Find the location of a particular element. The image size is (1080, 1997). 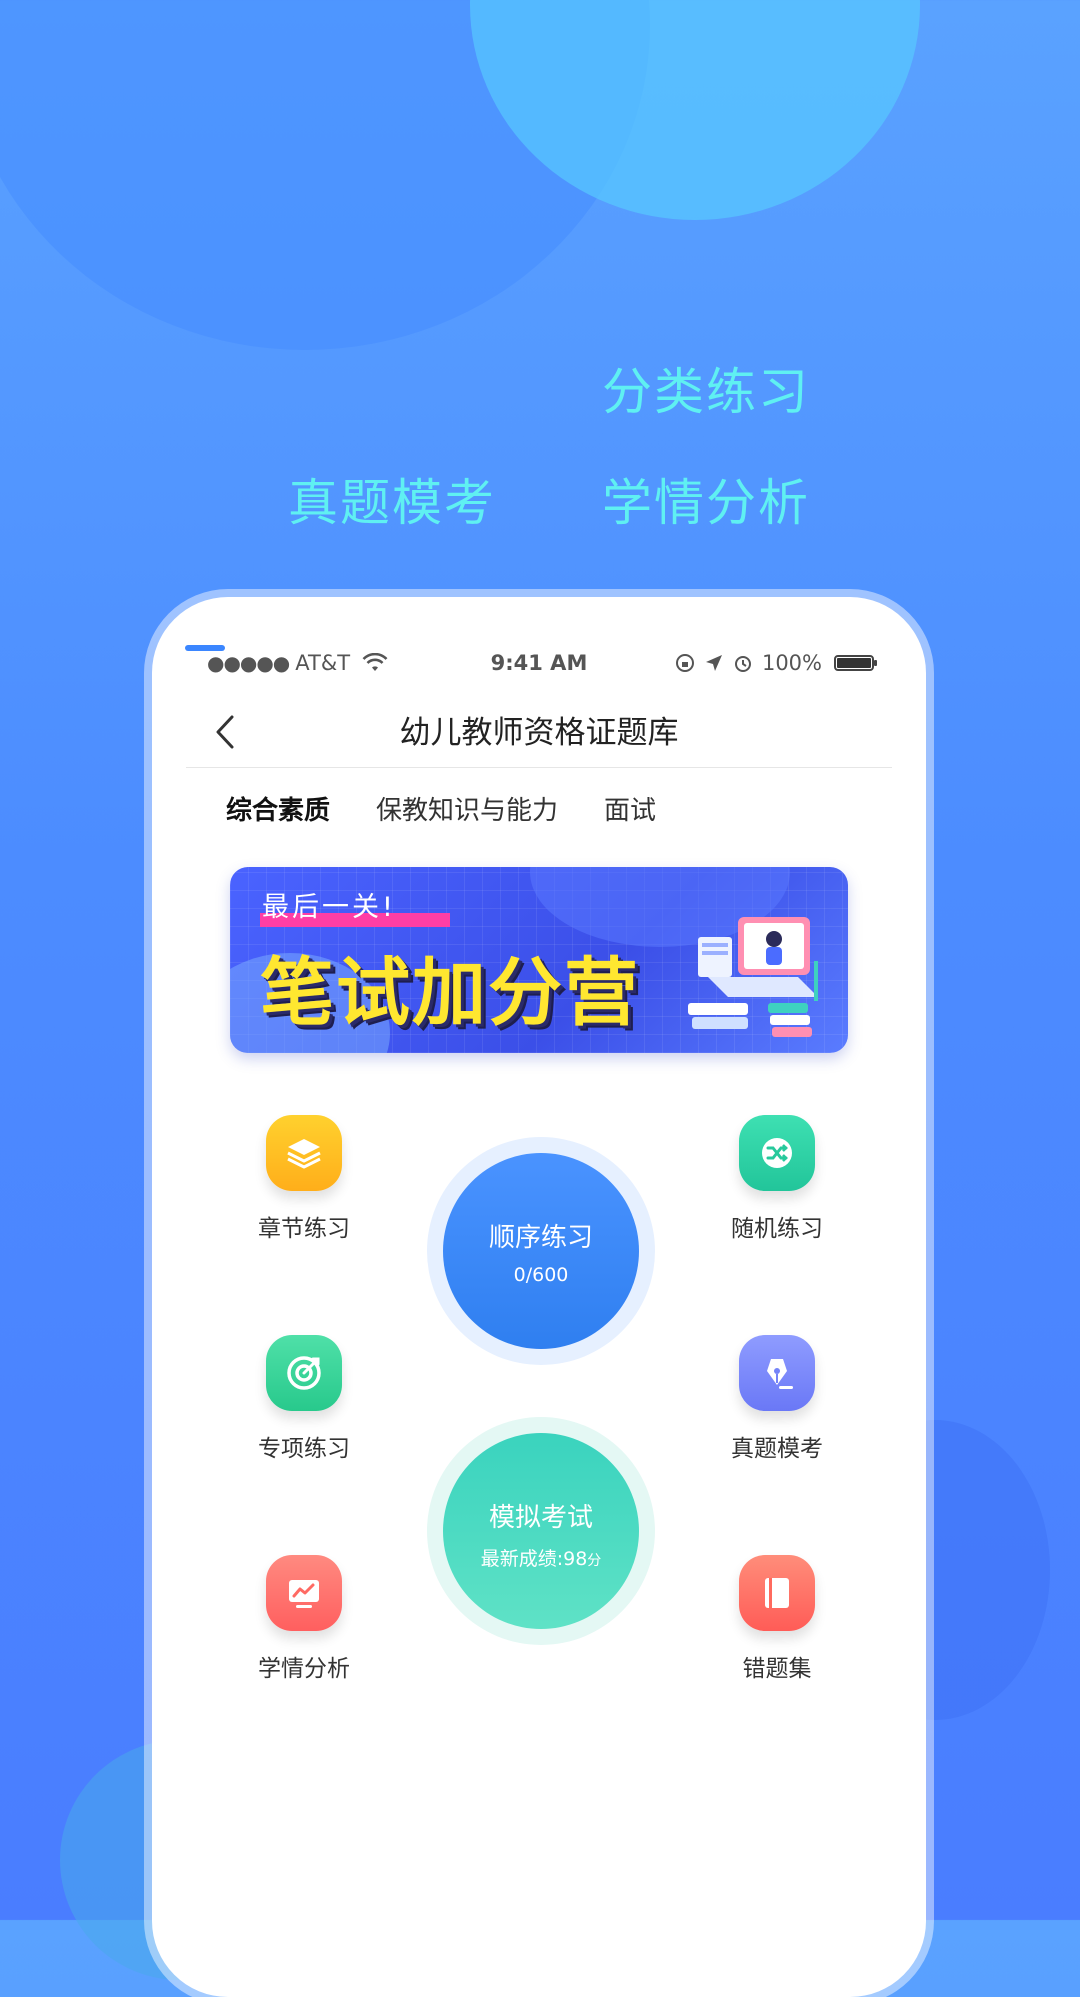

chapter-practice-button is located at coordinates (304, 1153).